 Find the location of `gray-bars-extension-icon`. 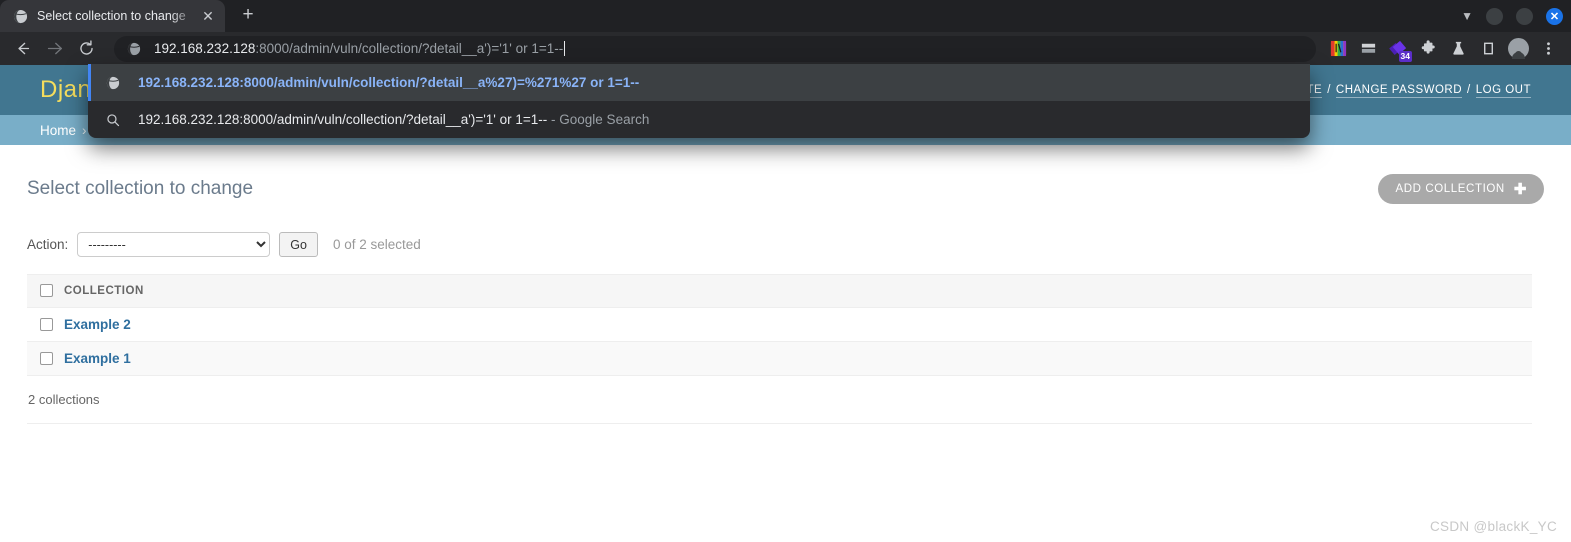

gray-bars-extension-icon is located at coordinates (1368, 49).